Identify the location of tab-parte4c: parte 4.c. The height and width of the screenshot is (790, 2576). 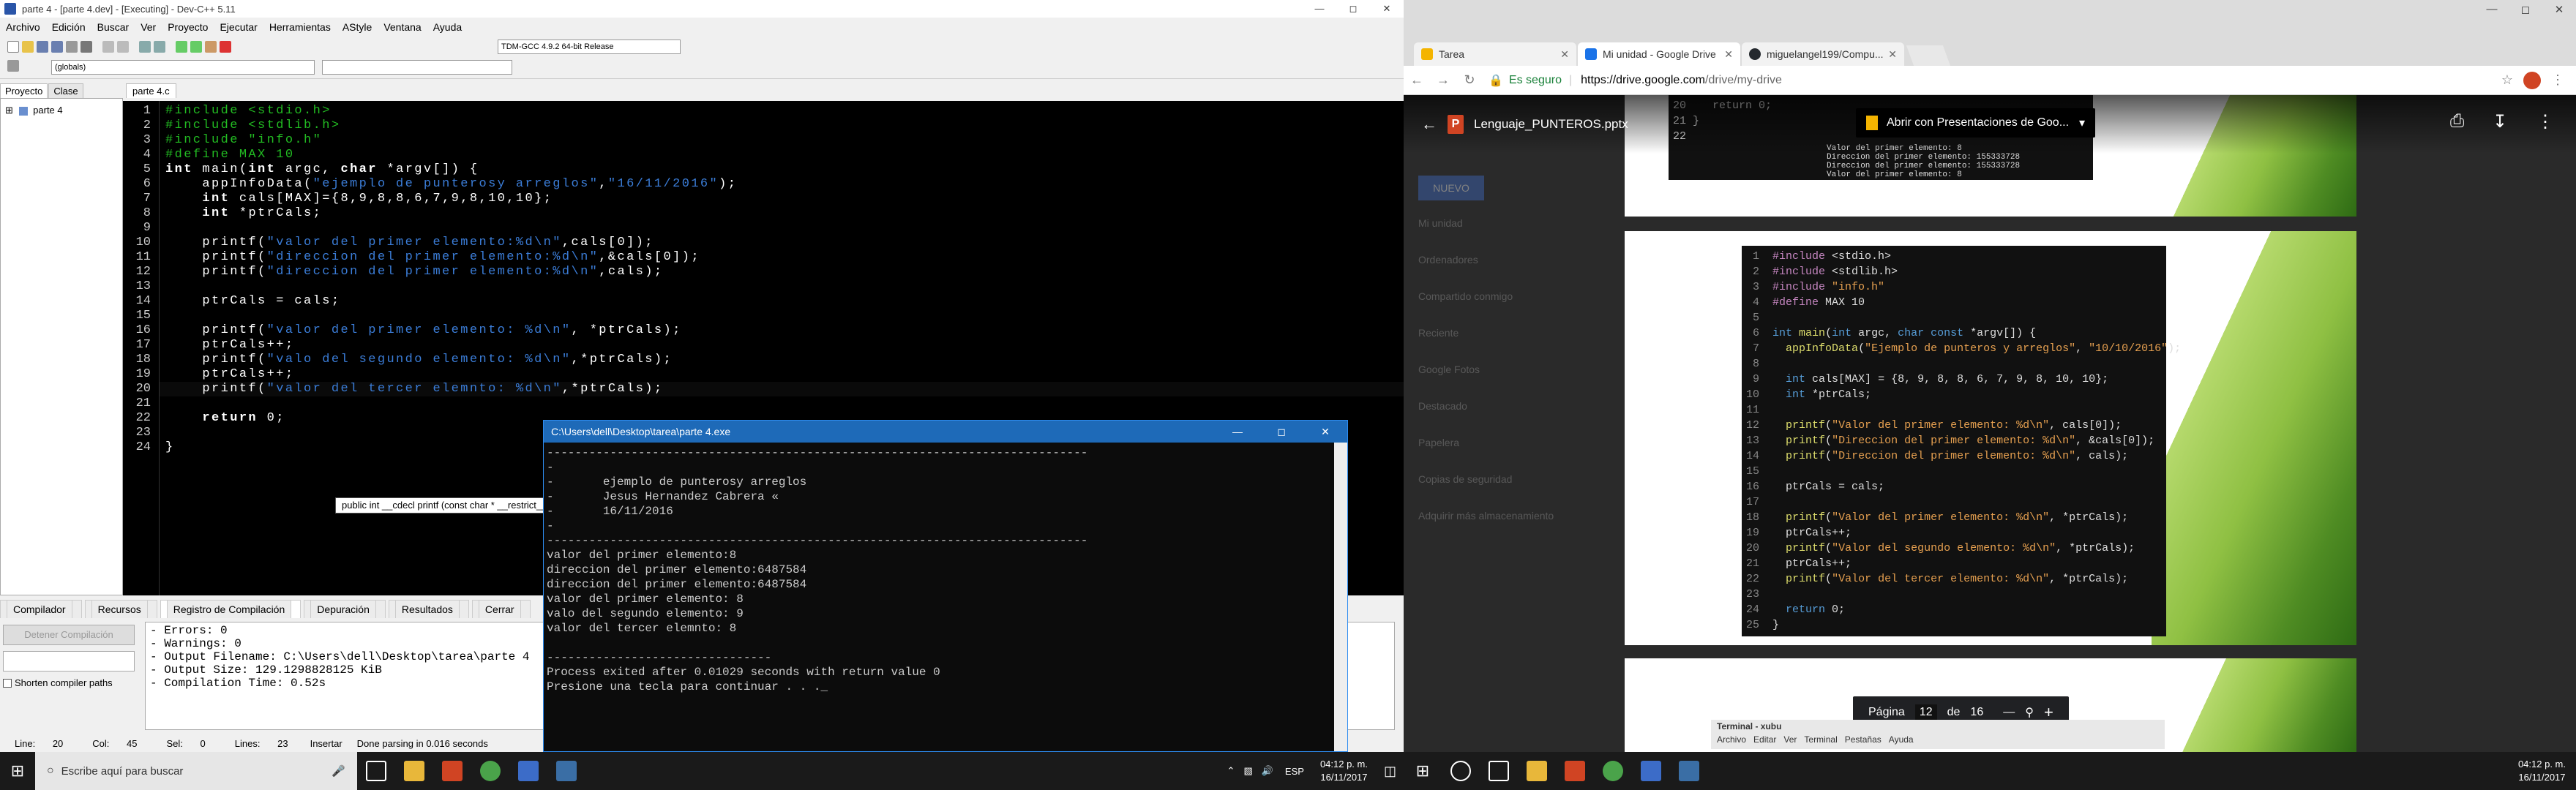
(151, 90).